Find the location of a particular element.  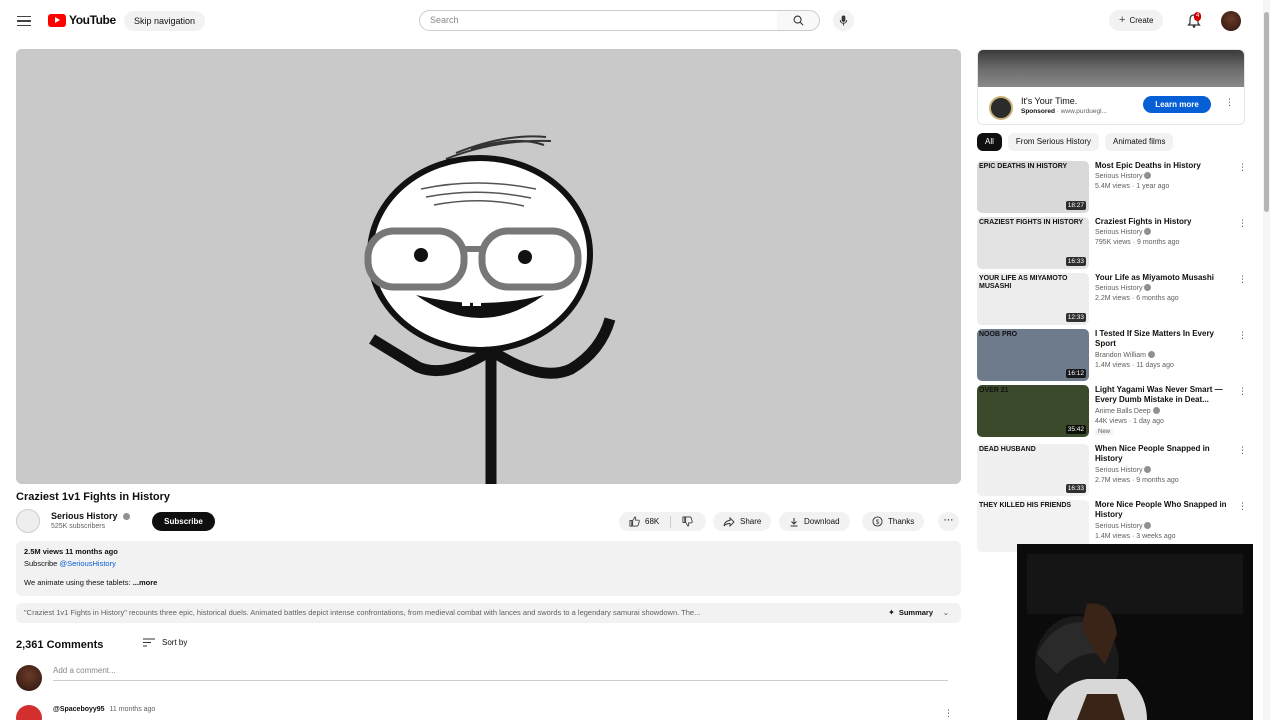

download-icon is located at coordinates (794, 521).